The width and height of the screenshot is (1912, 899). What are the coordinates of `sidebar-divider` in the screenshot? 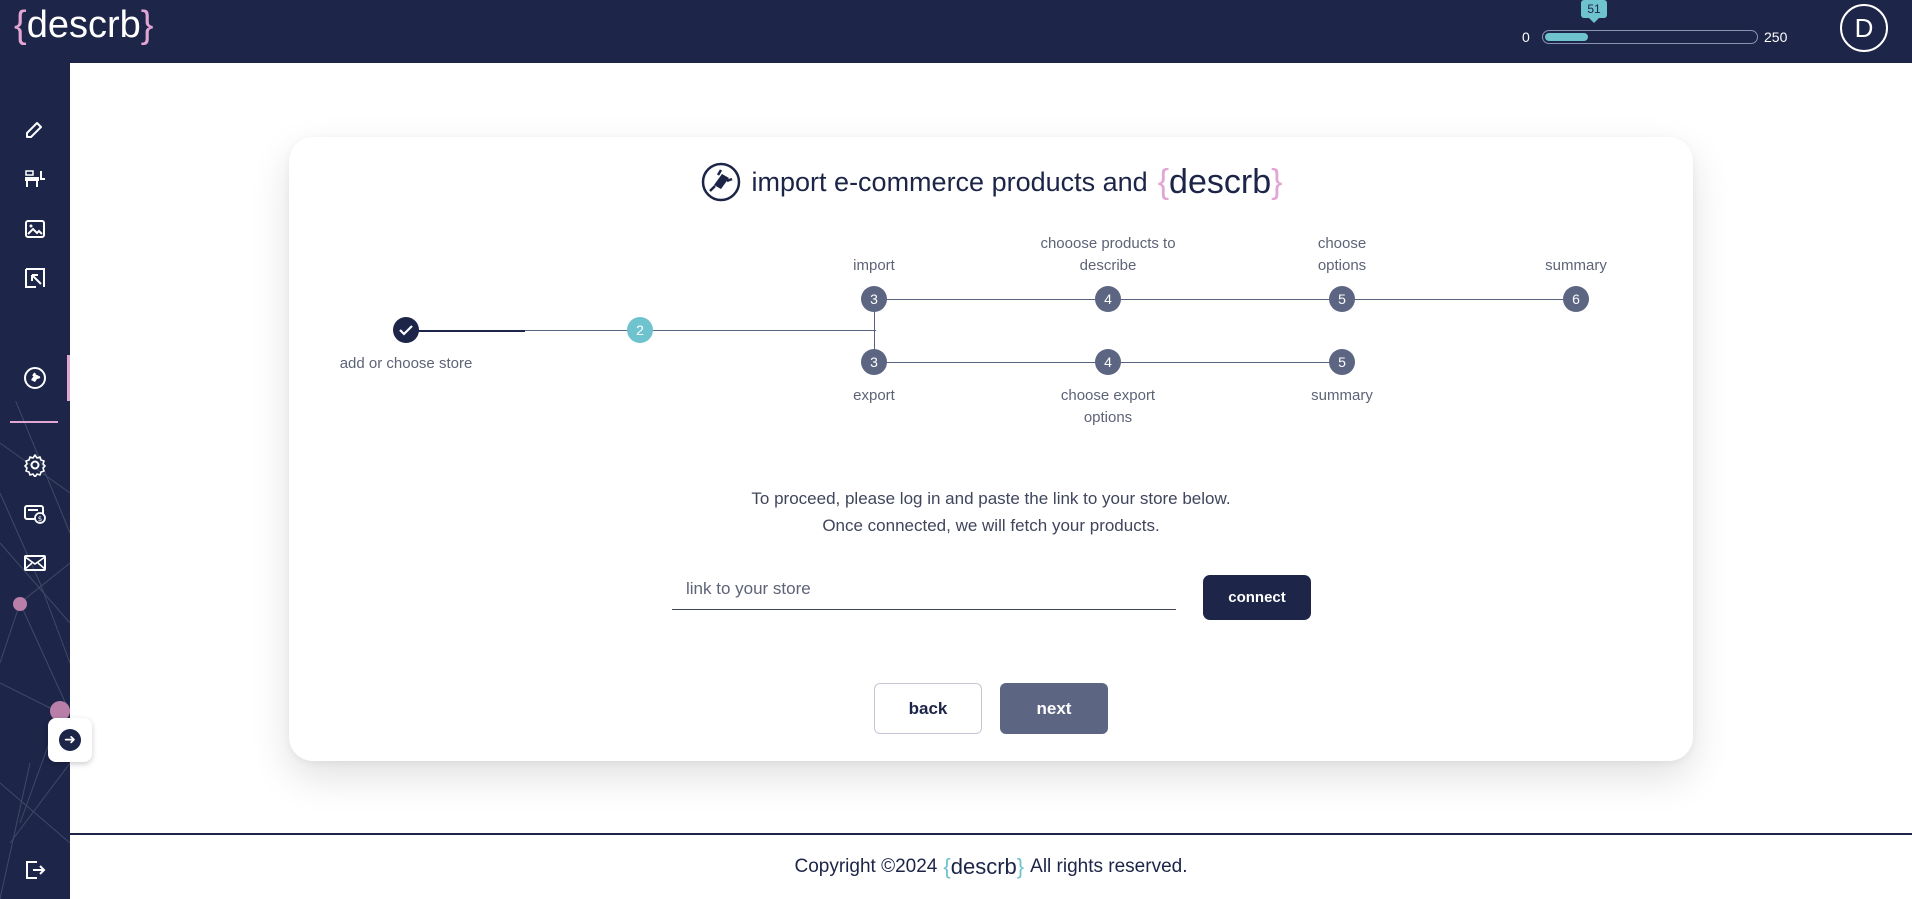 It's located at (34, 422).